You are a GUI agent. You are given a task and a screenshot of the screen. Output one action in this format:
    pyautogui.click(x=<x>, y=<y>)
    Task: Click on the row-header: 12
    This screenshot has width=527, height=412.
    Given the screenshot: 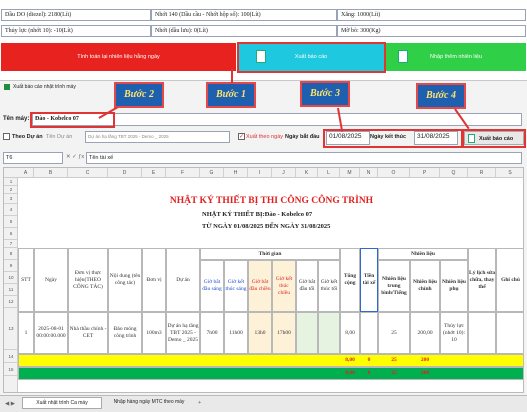 What is the action you would take?
    pyautogui.click(x=11, y=302)
    